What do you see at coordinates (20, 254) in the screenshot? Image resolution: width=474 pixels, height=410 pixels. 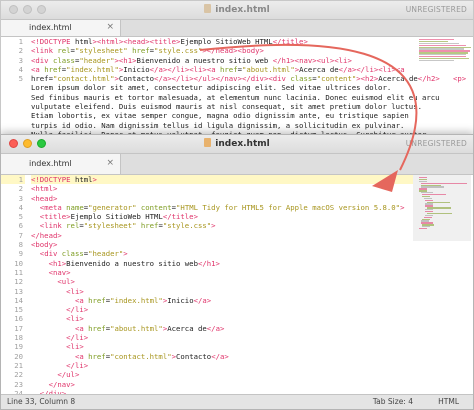 I see `line-number: 9` at bounding box center [20, 254].